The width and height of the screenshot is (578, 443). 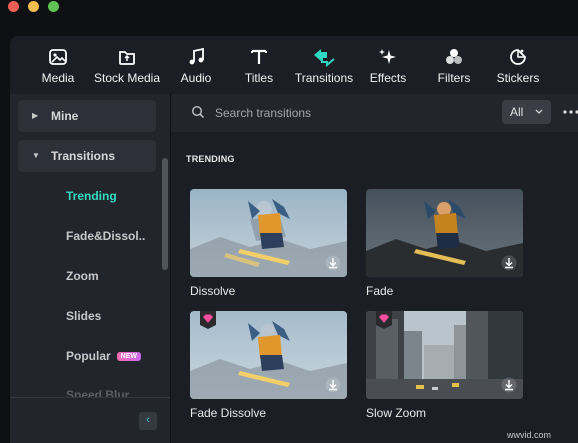 I want to click on sparkle-icon, so click(x=388, y=57).